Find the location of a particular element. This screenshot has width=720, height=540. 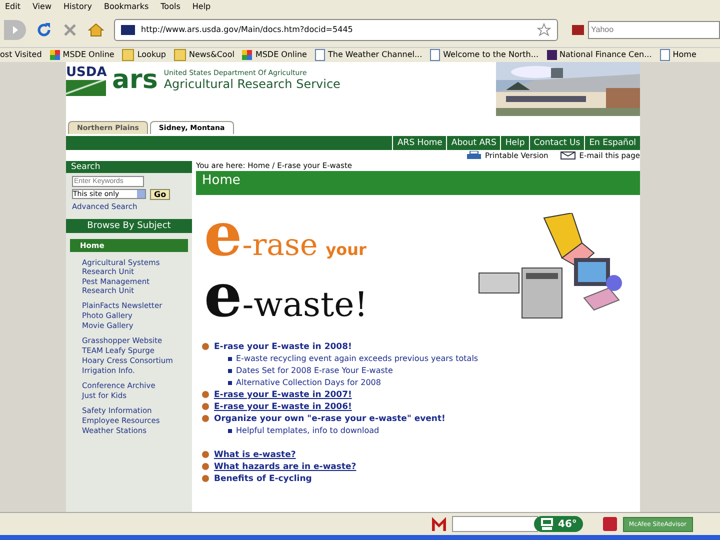

browse-heading: Browse By Subject is located at coordinates (129, 225).